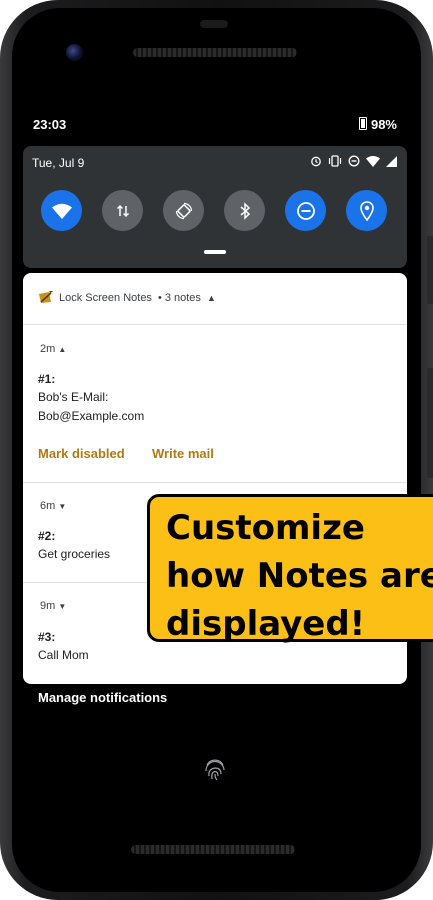  I want to click on note-3-time: 9m ▼, so click(53, 606).